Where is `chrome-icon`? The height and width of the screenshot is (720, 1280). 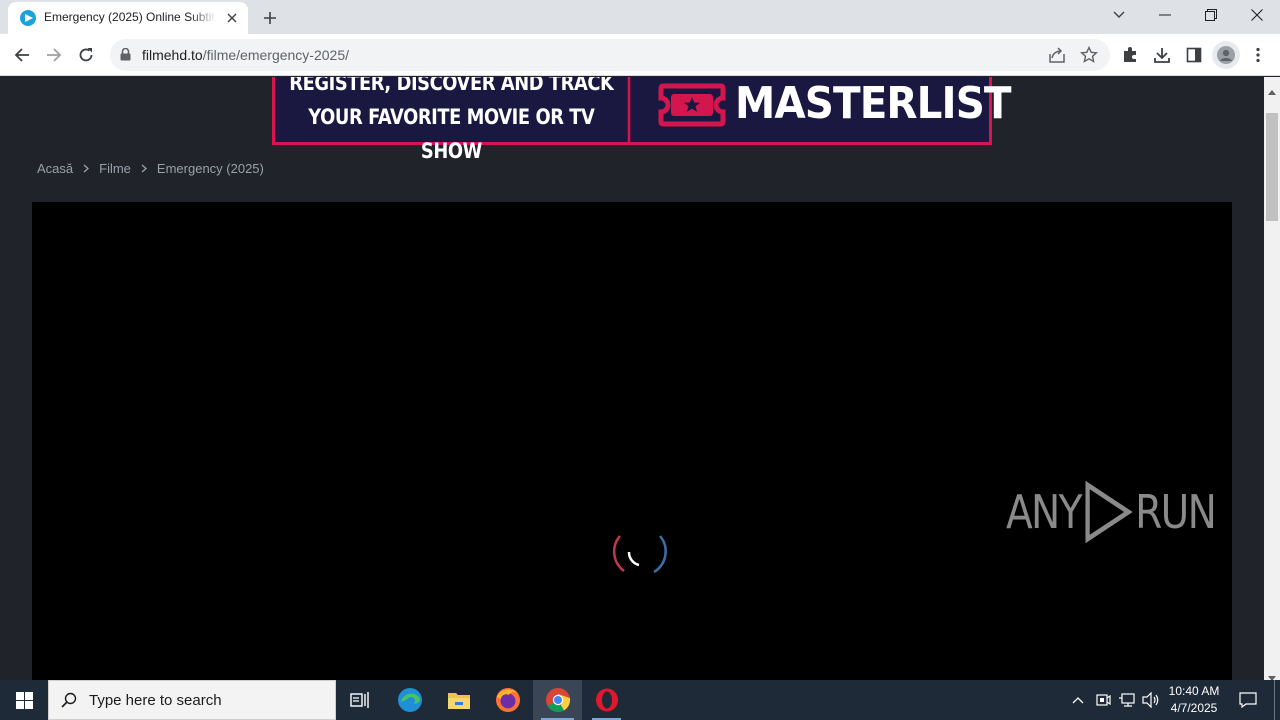 chrome-icon is located at coordinates (557, 700).